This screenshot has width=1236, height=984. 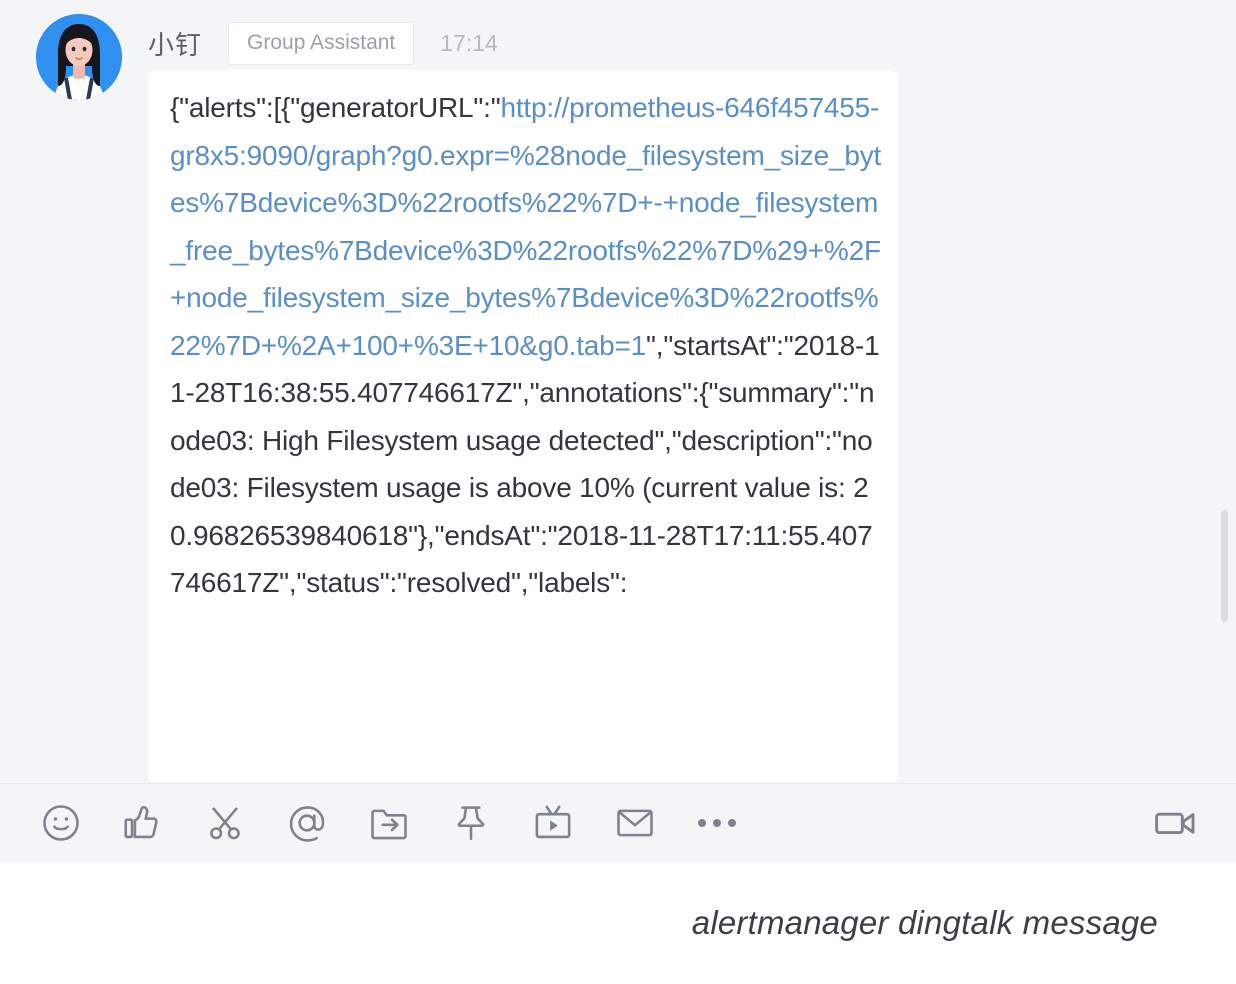 What do you see at coordinates (635, 823) in the screenshot?
I see `envelope-icon` at bounding box center [635, 823].